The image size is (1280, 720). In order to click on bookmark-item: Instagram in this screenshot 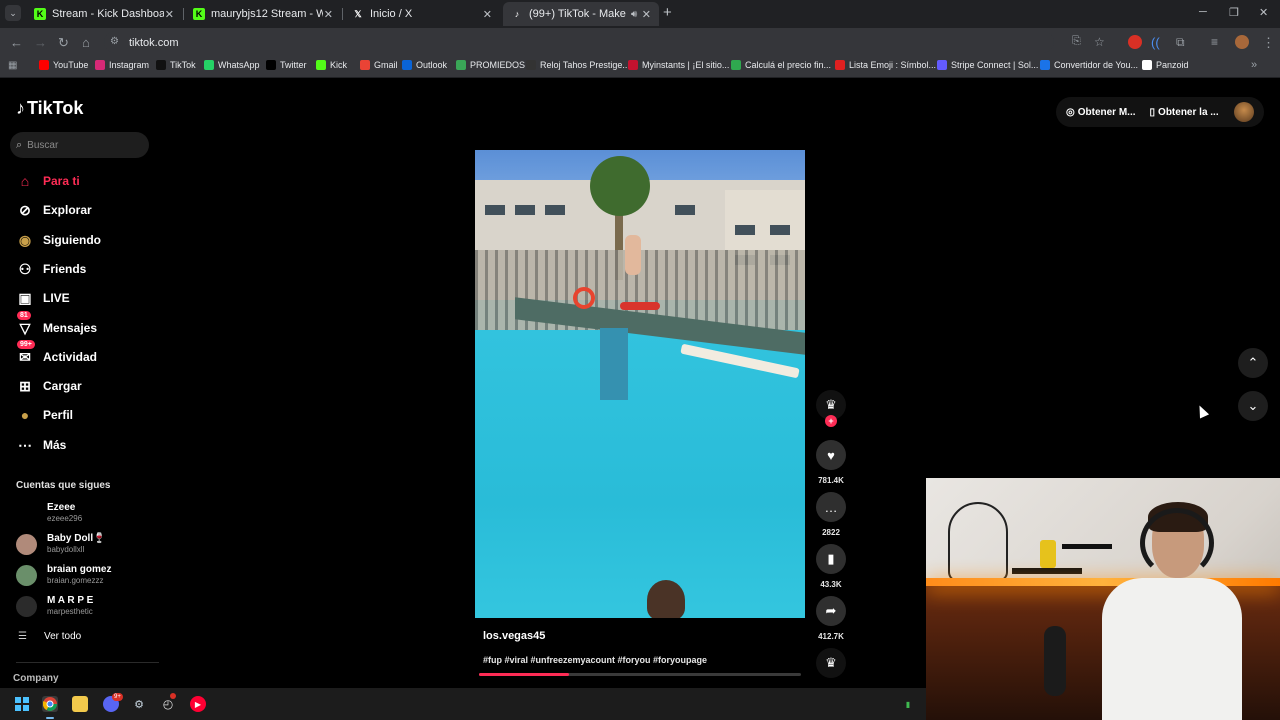, I will do `click(122, 65)`.